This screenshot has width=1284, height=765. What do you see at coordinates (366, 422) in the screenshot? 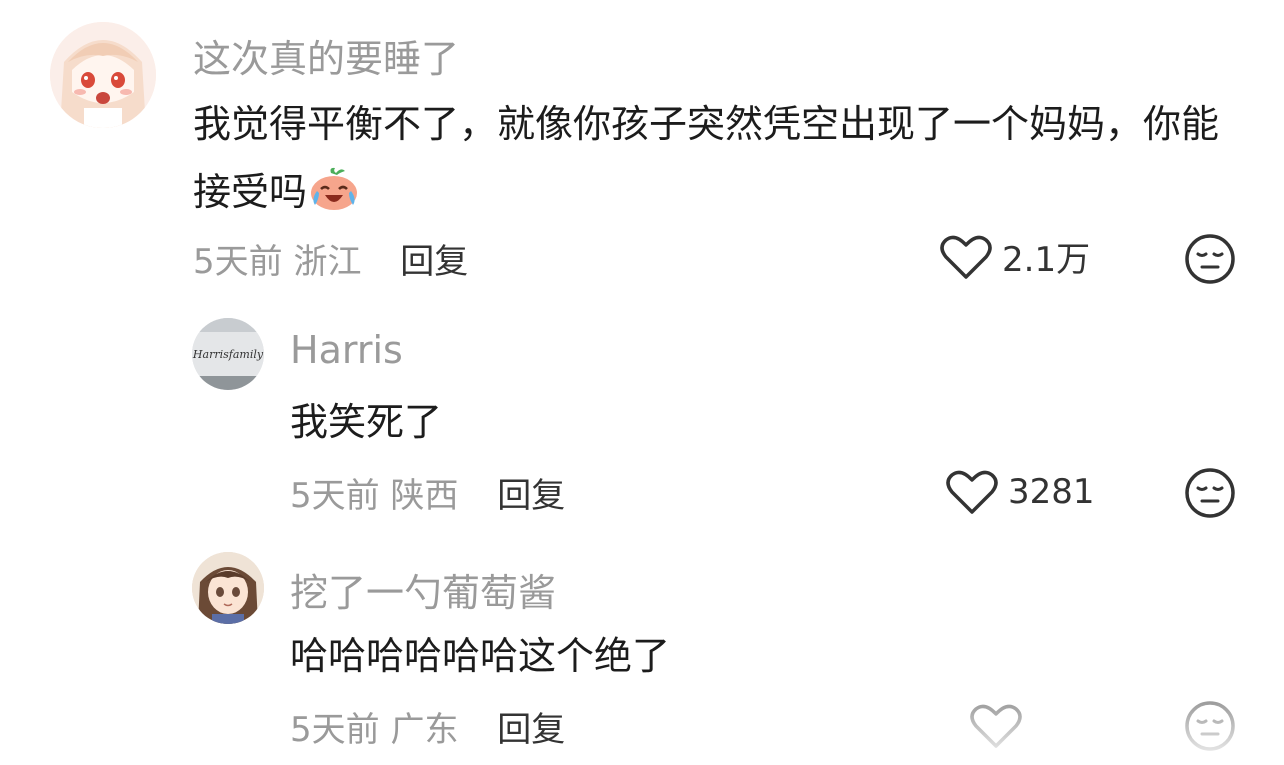
I see `comment-text: 我笑死了` at bounding box center [366, 422].